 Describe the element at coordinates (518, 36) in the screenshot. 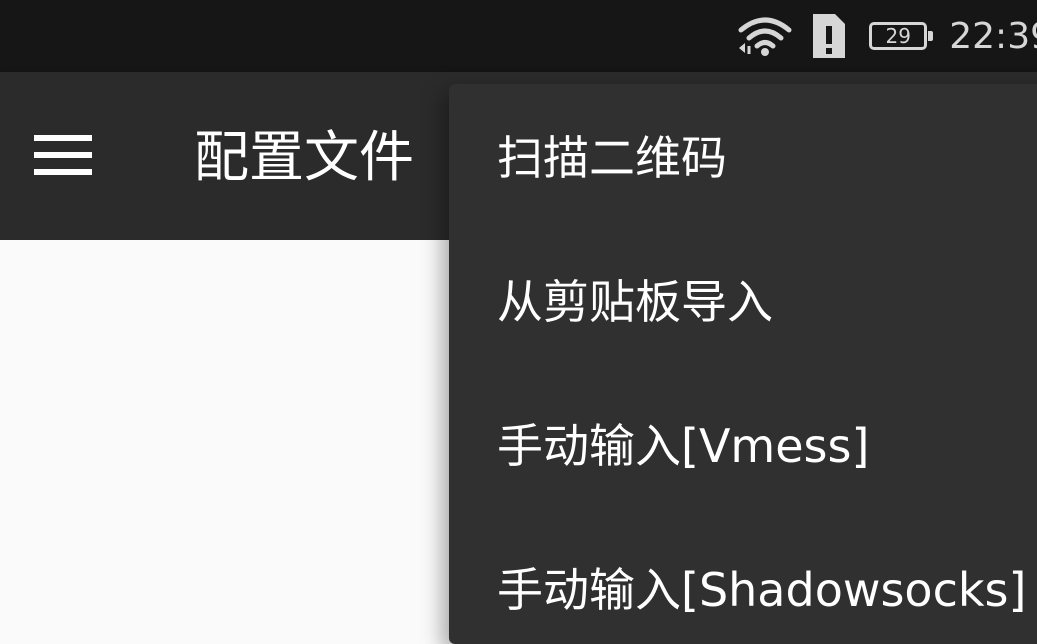

I see `status-bar: 29 22:39` at that location.